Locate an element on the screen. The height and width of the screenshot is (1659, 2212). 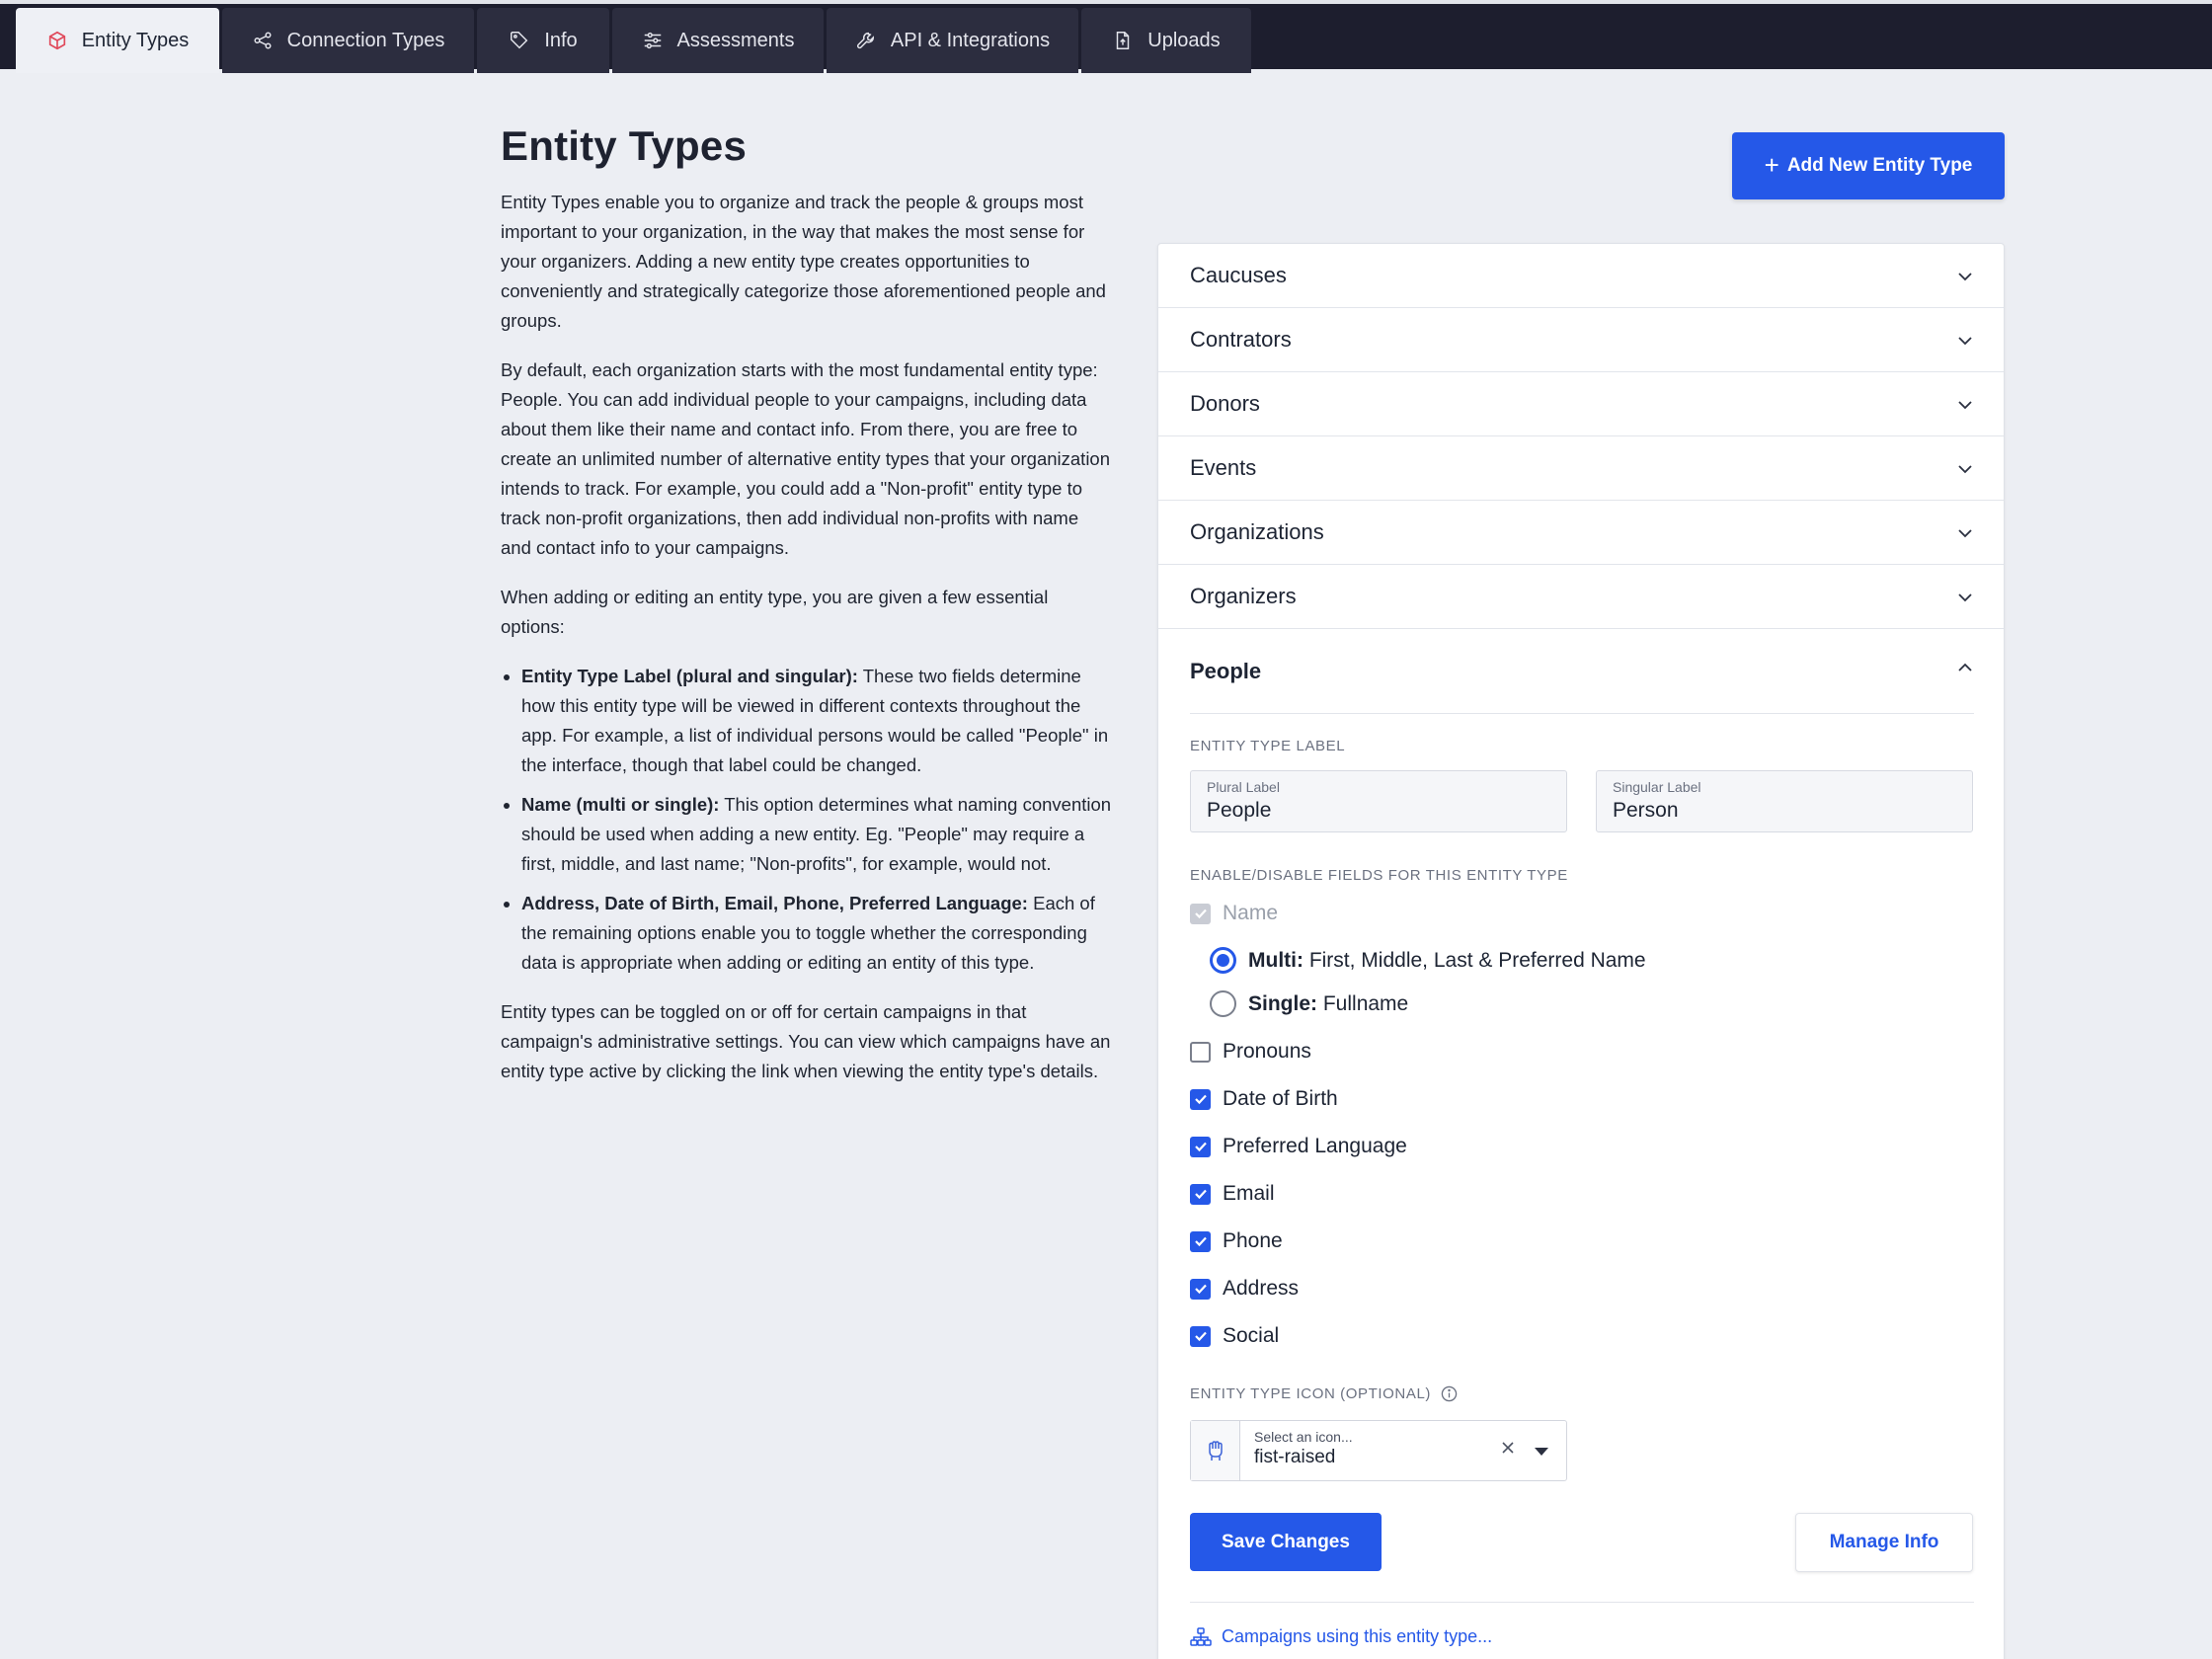
sliders-icon is located at coordinates (653, 41).